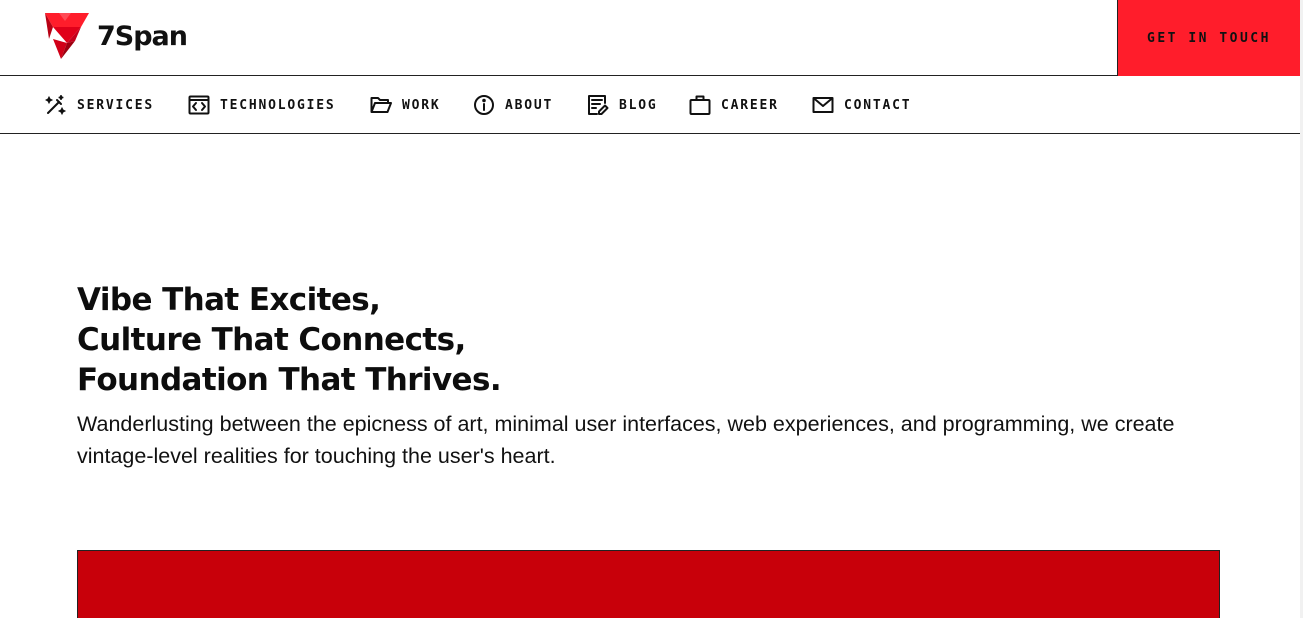 This screenshot has height=618, width=1303. Describe the element at coordinates (229, 300) in the screenshot. I see `hero-heading-line-1: Vibe That Excites,` at that location.